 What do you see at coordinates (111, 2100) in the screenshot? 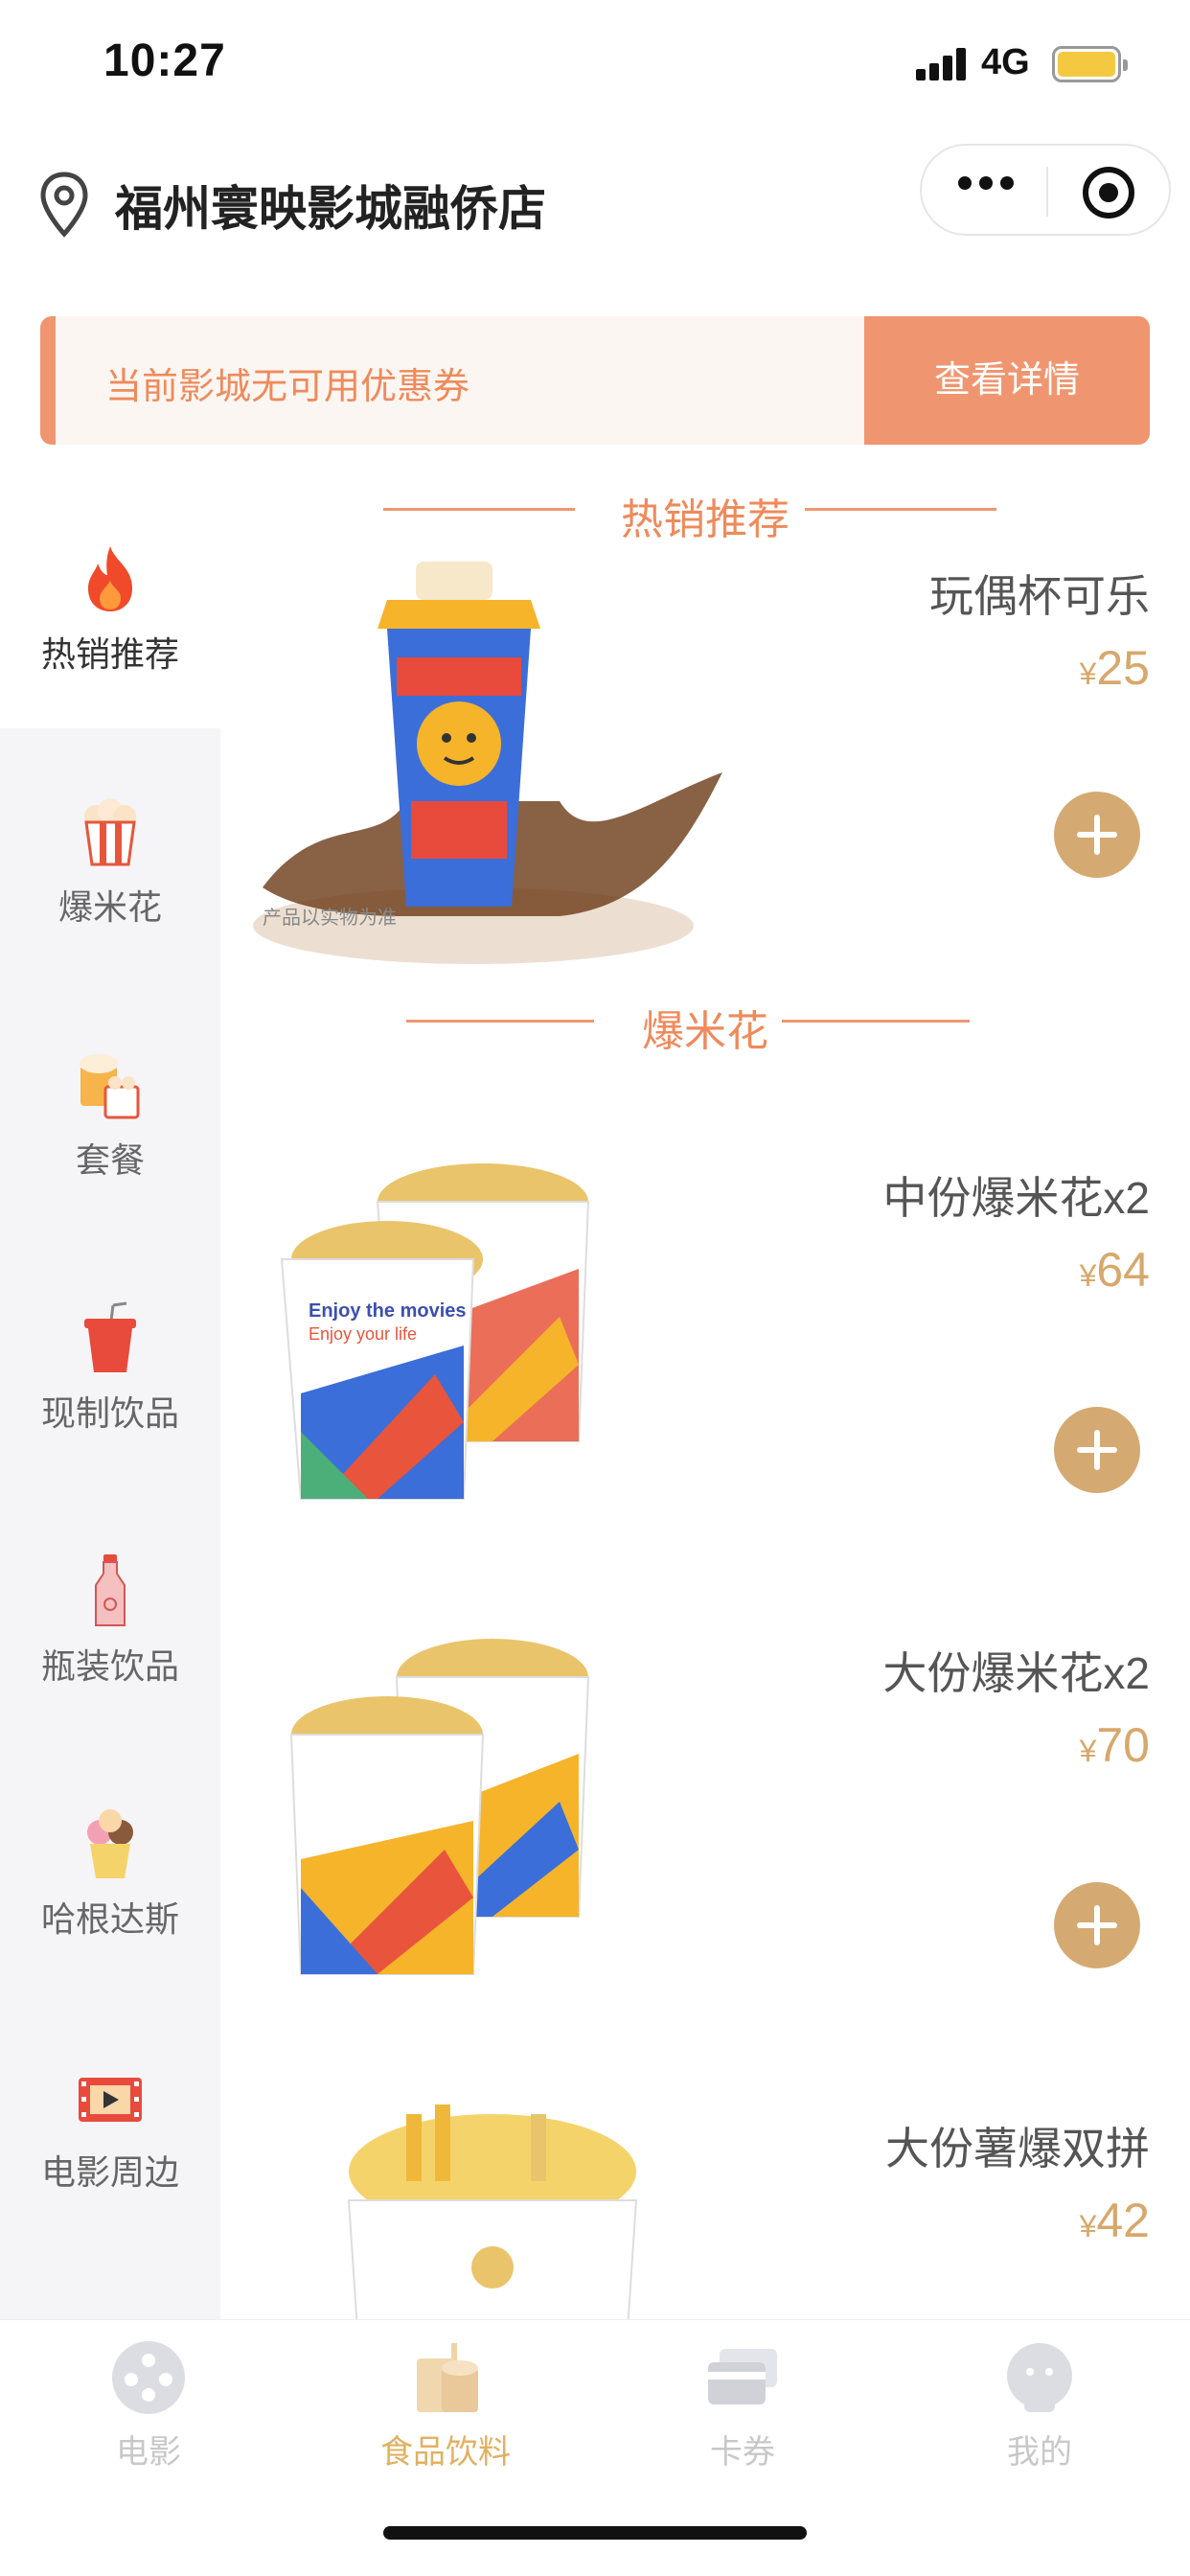
I see `film-icon` at bounding box center [111, 2100].